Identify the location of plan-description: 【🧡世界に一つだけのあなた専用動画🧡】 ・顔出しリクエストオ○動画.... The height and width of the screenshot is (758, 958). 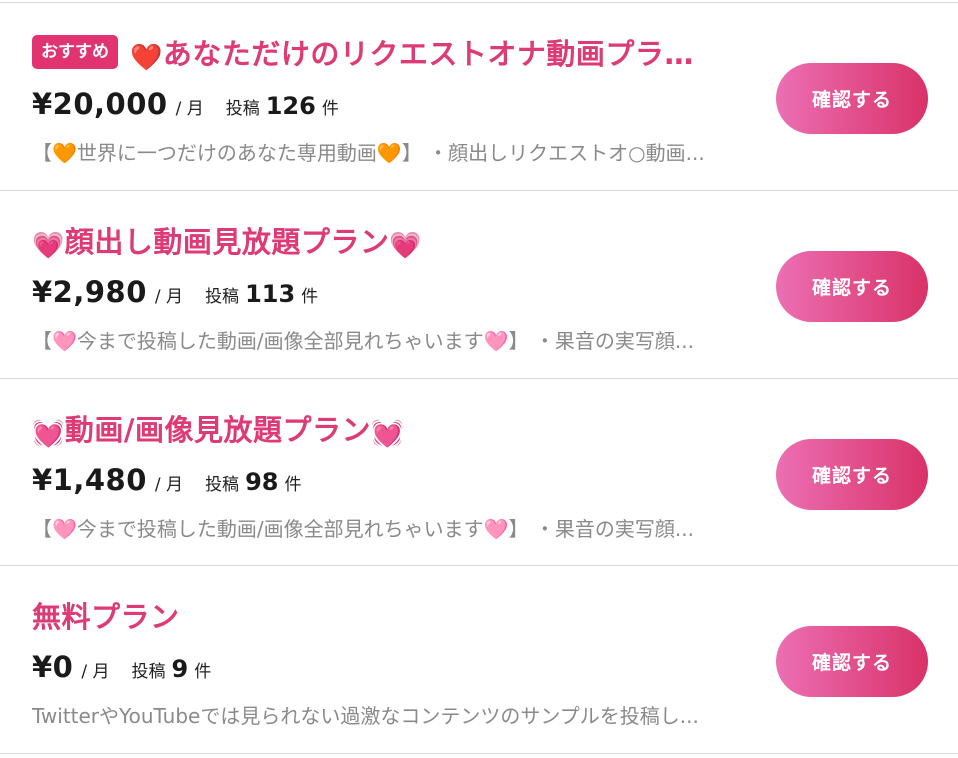
(368, 153).